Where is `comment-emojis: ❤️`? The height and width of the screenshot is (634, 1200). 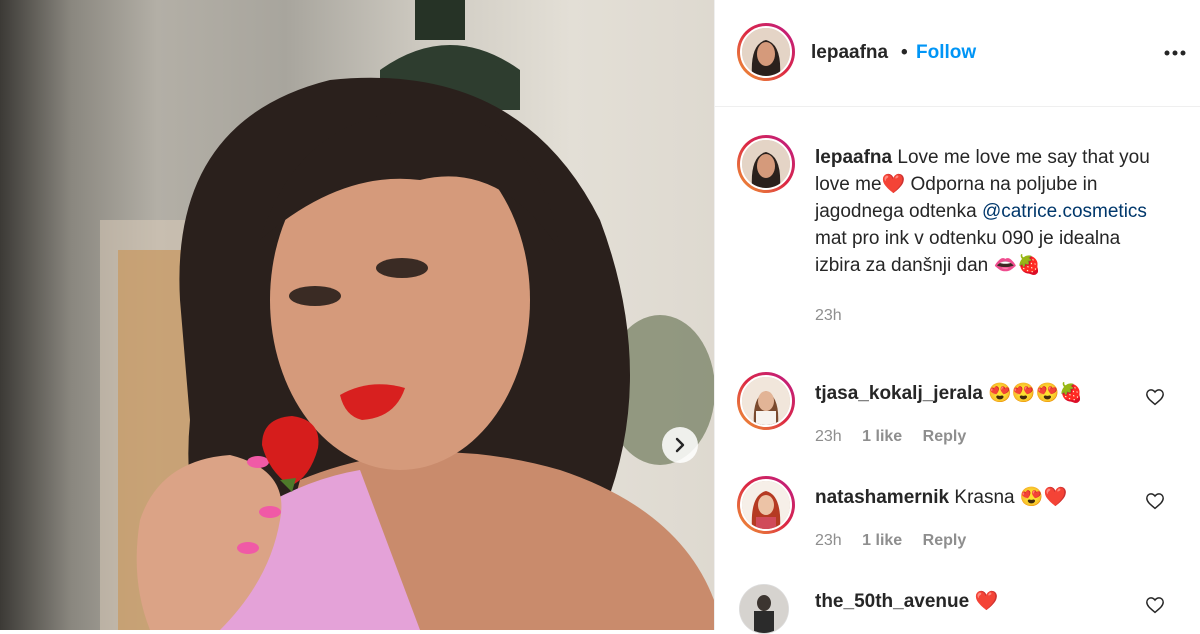 comment-emojis: ❤️ is located at coordinates (986, 601).